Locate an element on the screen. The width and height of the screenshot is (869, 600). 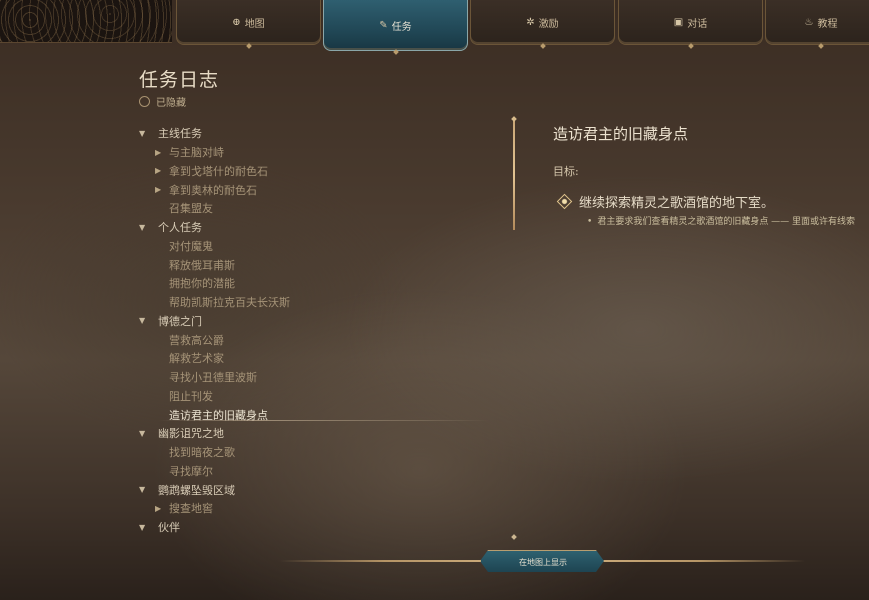
quest-item: 营救高公爵 is located at coordinates (309, 339).